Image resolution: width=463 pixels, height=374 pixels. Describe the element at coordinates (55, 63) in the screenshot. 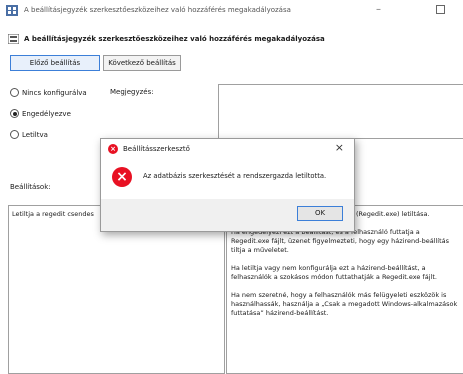

I see `previous-setting-button: Előző beállítás` at that location.